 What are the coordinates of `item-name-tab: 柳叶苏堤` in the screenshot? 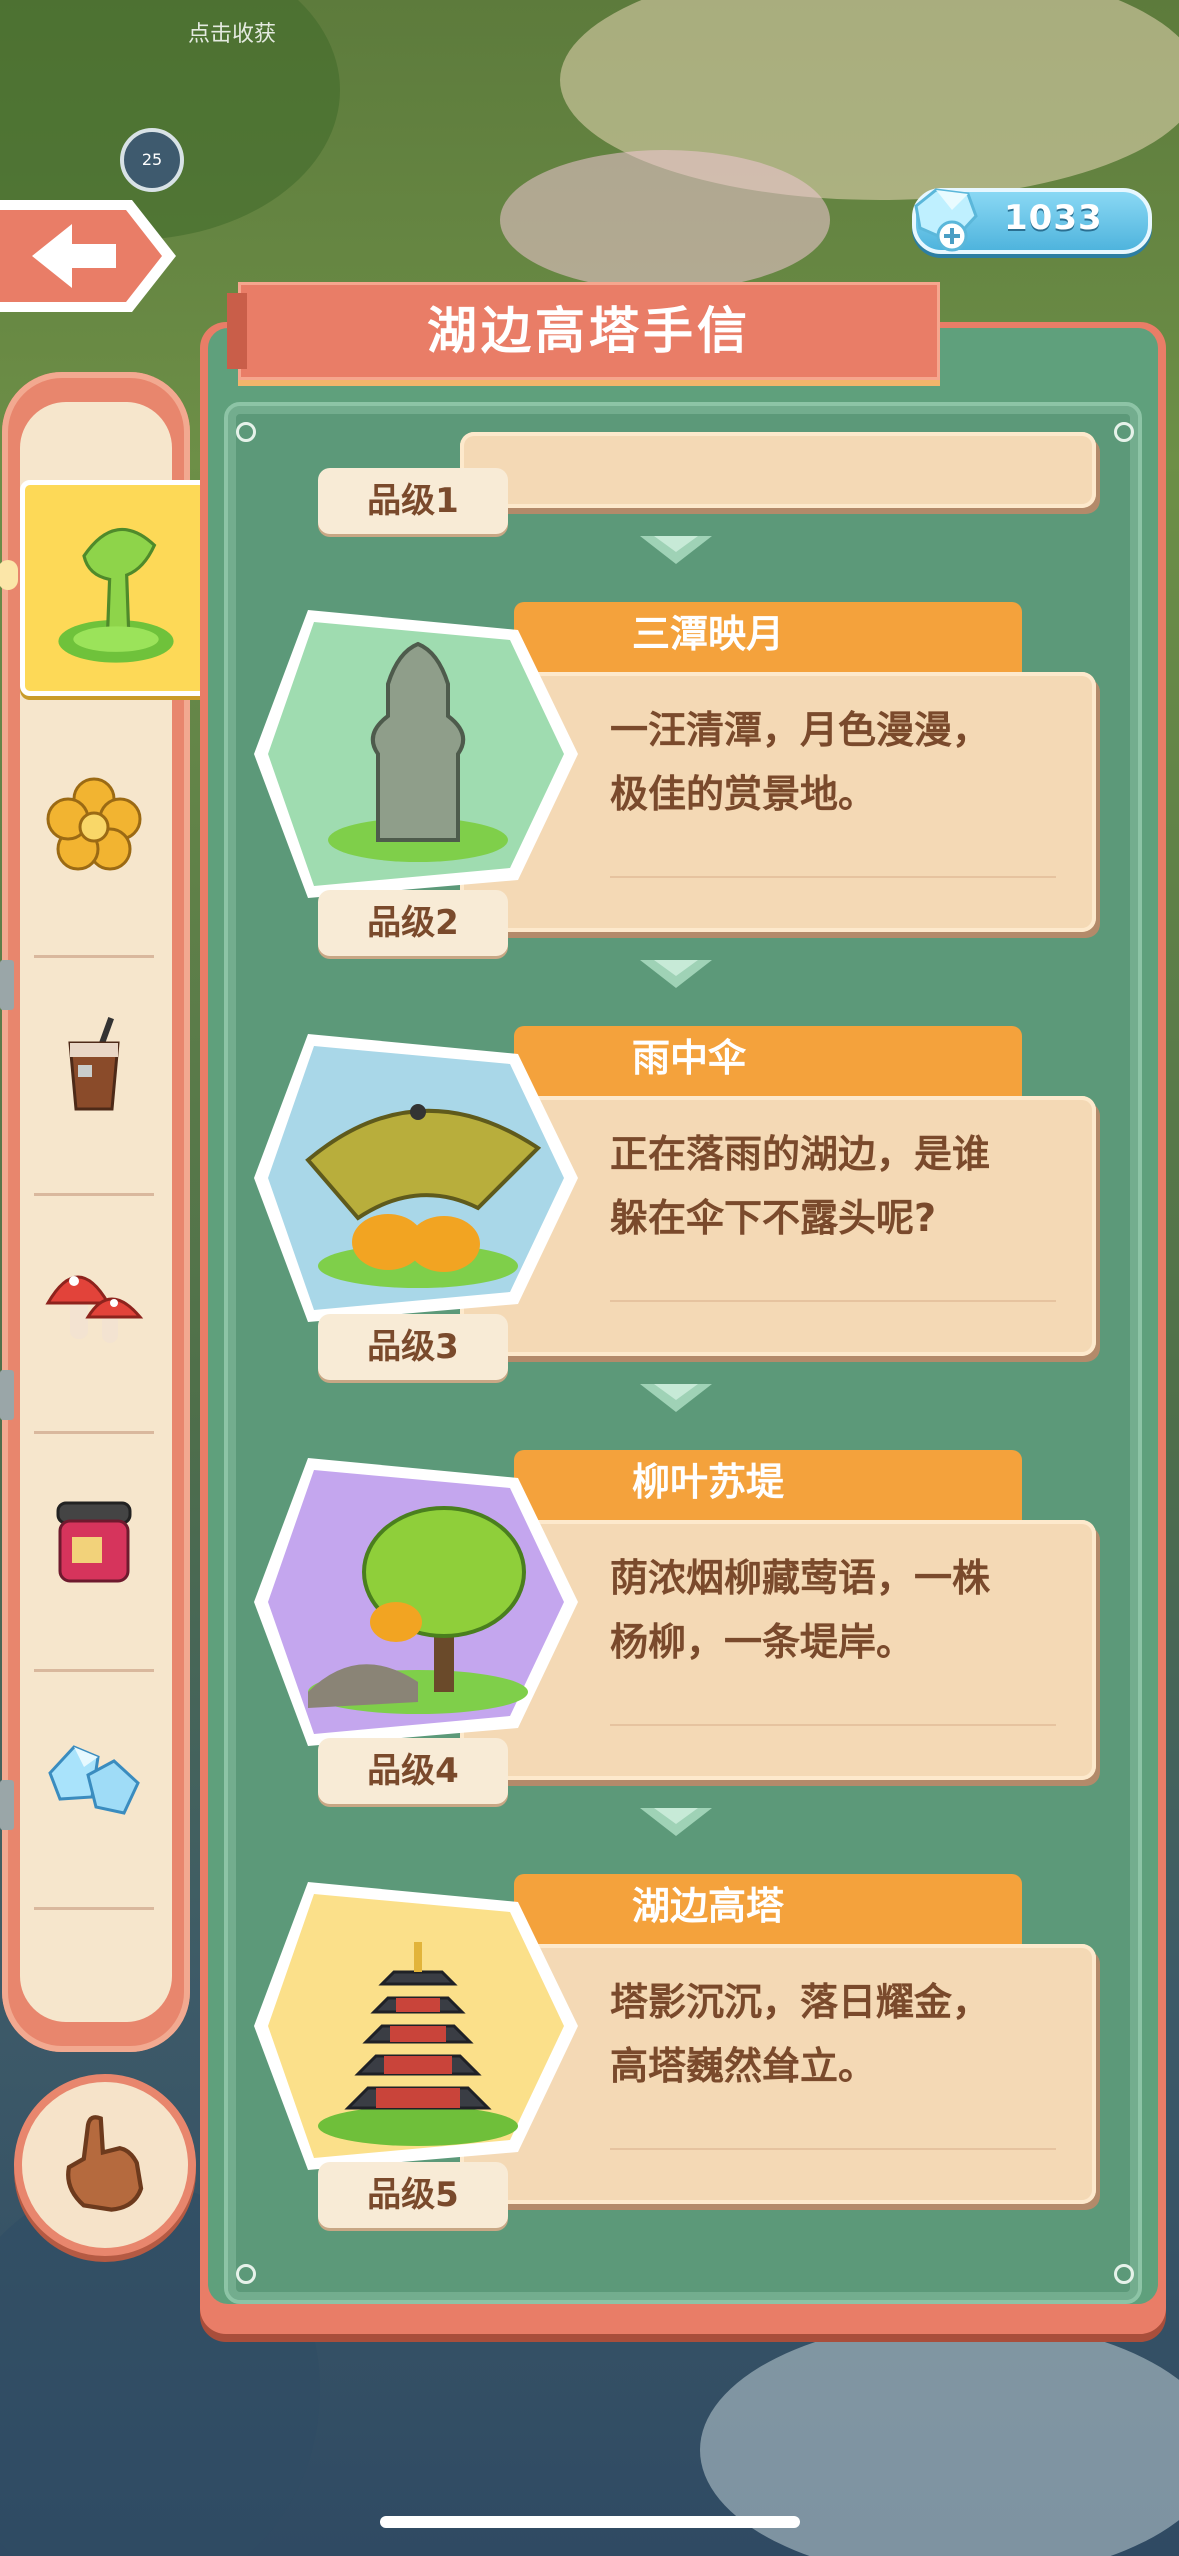 It's located at (768, 1485).